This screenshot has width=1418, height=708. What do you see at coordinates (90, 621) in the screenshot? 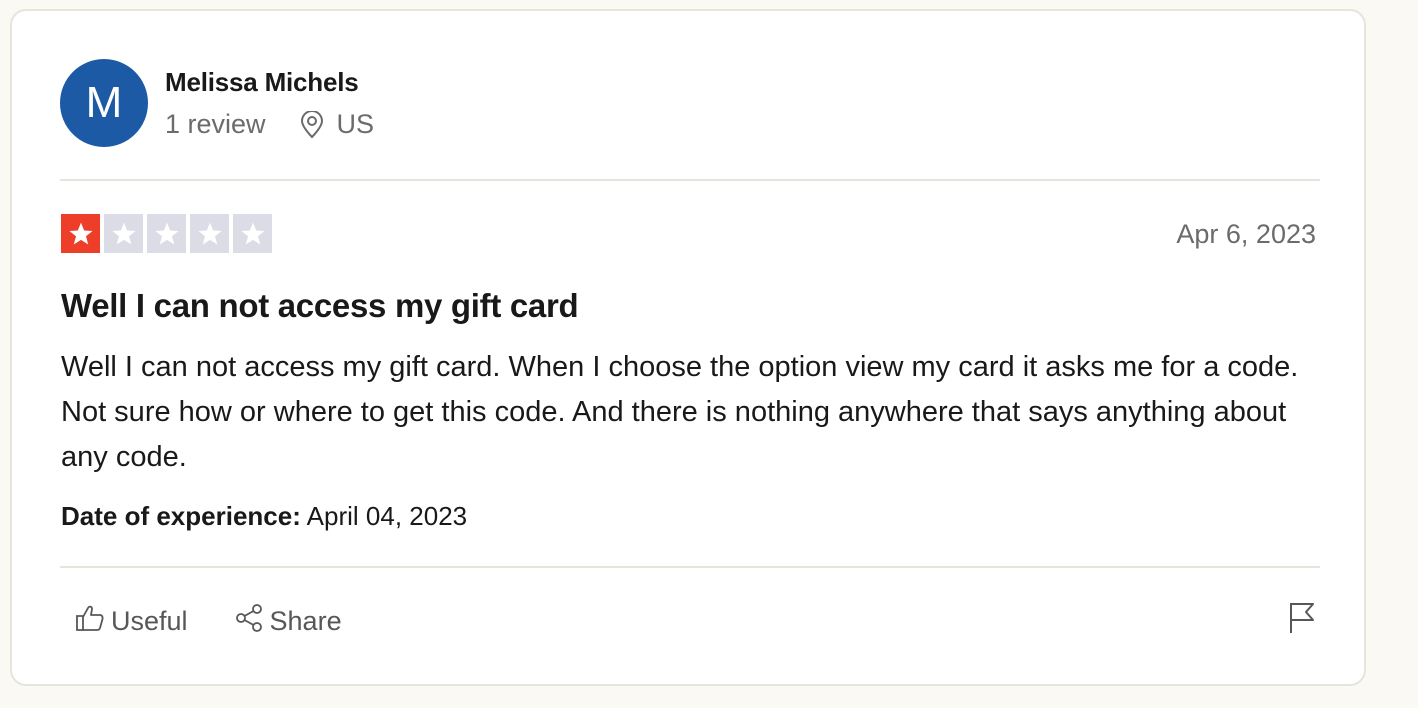
I see `thumbs-up-icon` at bounding box center [90, 621].